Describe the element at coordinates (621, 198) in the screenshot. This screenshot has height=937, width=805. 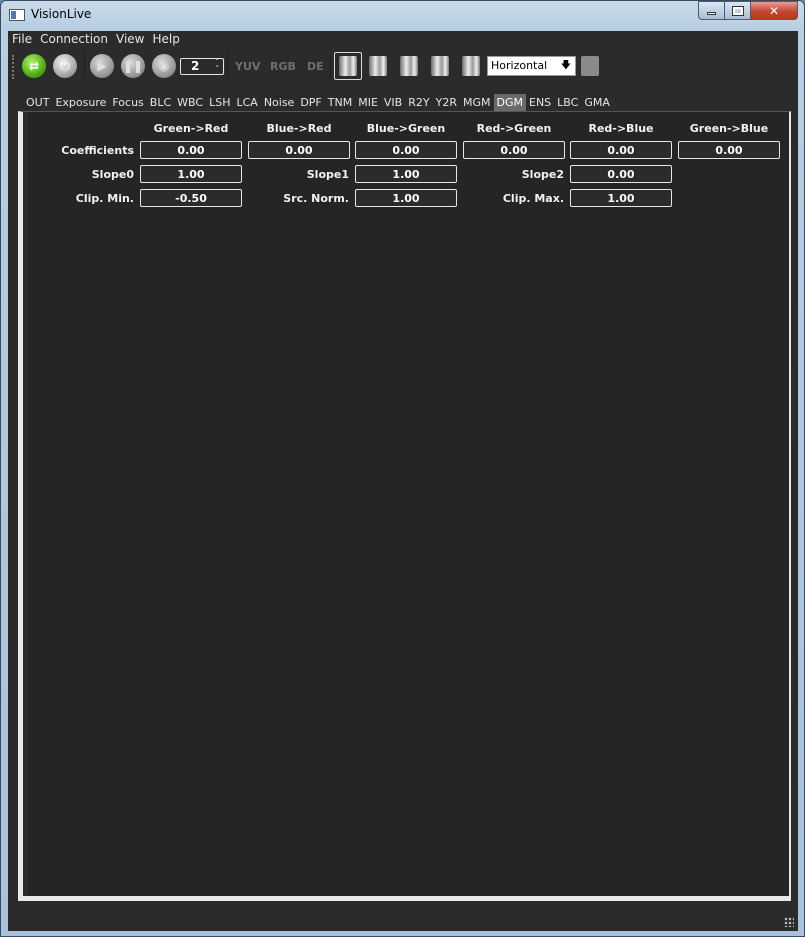
I see `clip-max-field` at that location.